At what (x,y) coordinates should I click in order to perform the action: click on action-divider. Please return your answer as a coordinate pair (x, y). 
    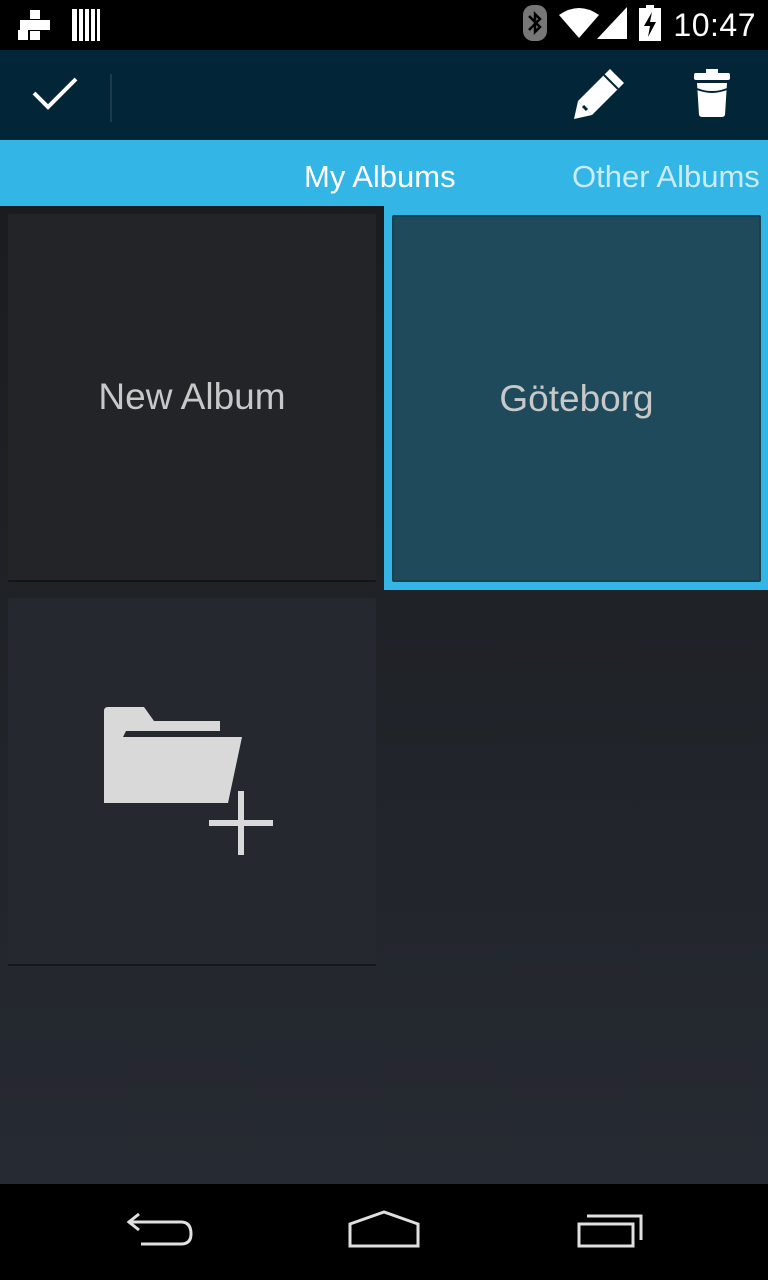
    Looking at the image, I should click on (111, 98).